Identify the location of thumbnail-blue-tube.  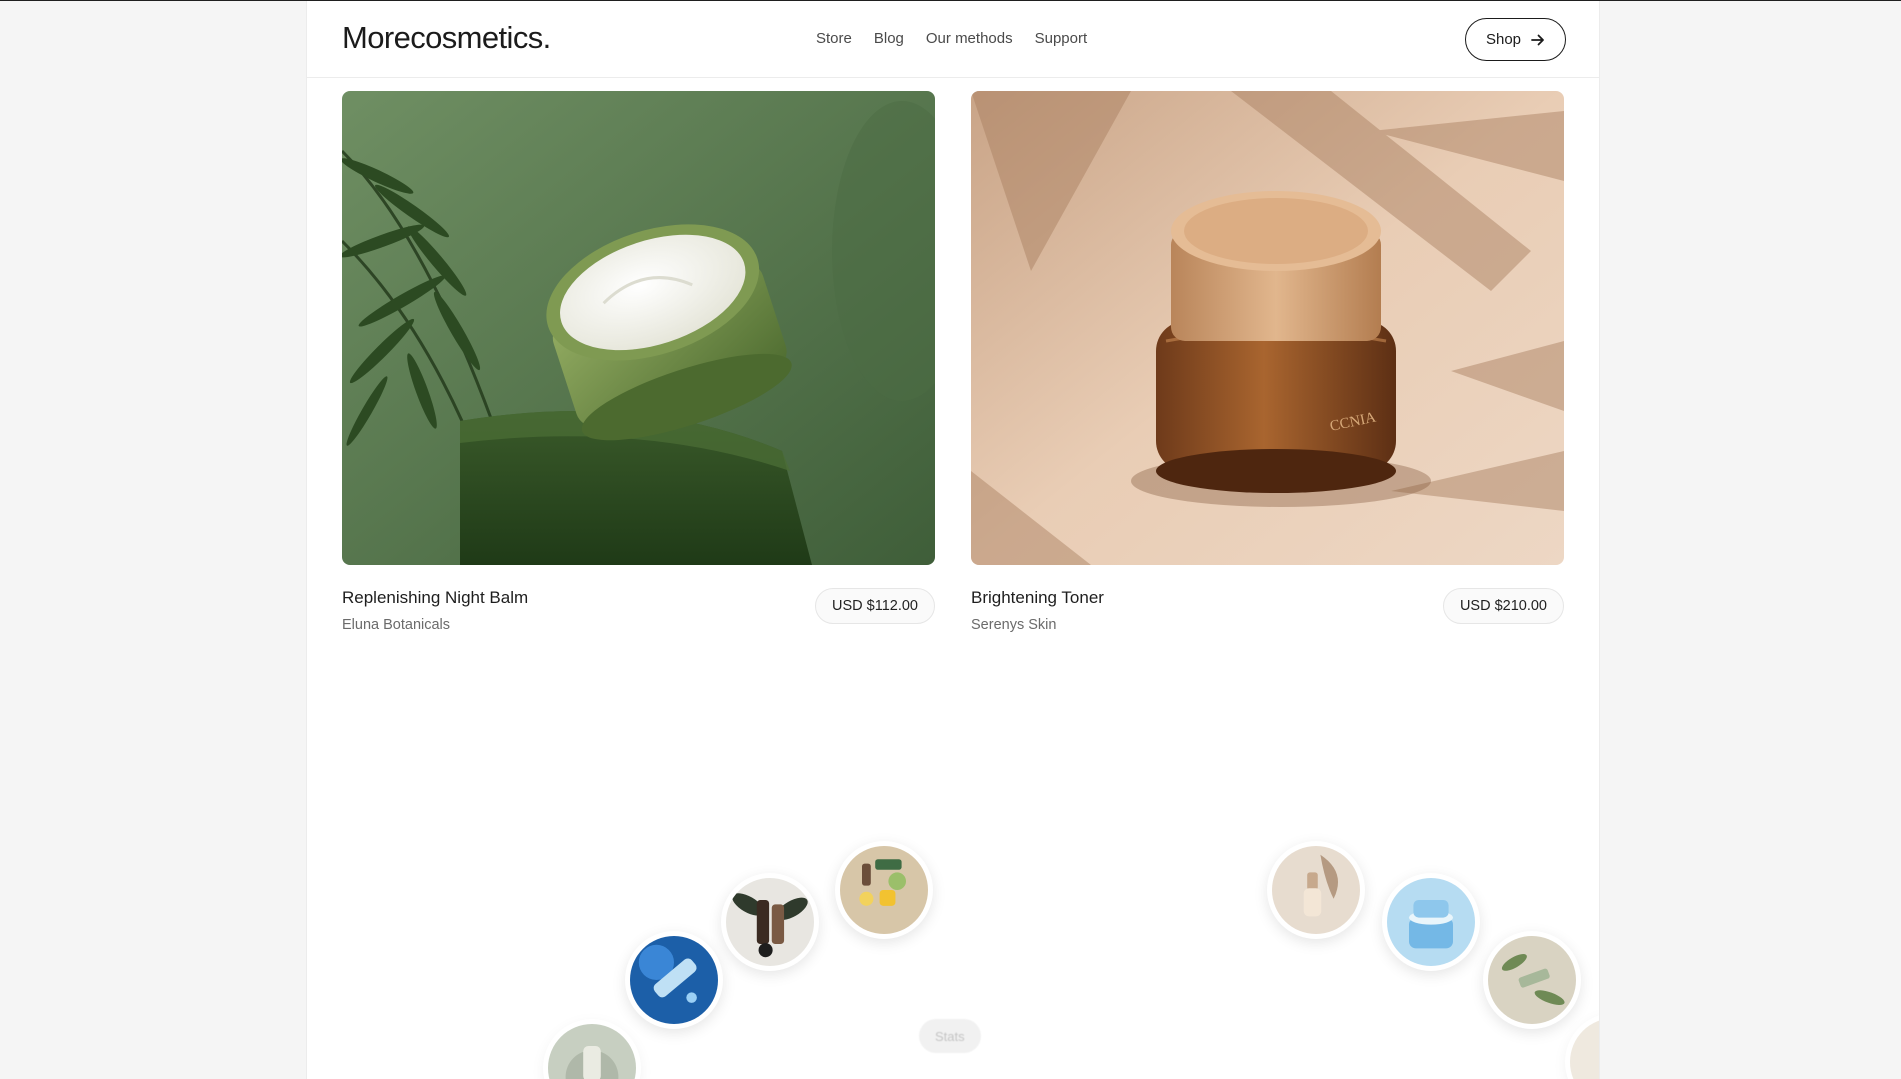
(674, 980).